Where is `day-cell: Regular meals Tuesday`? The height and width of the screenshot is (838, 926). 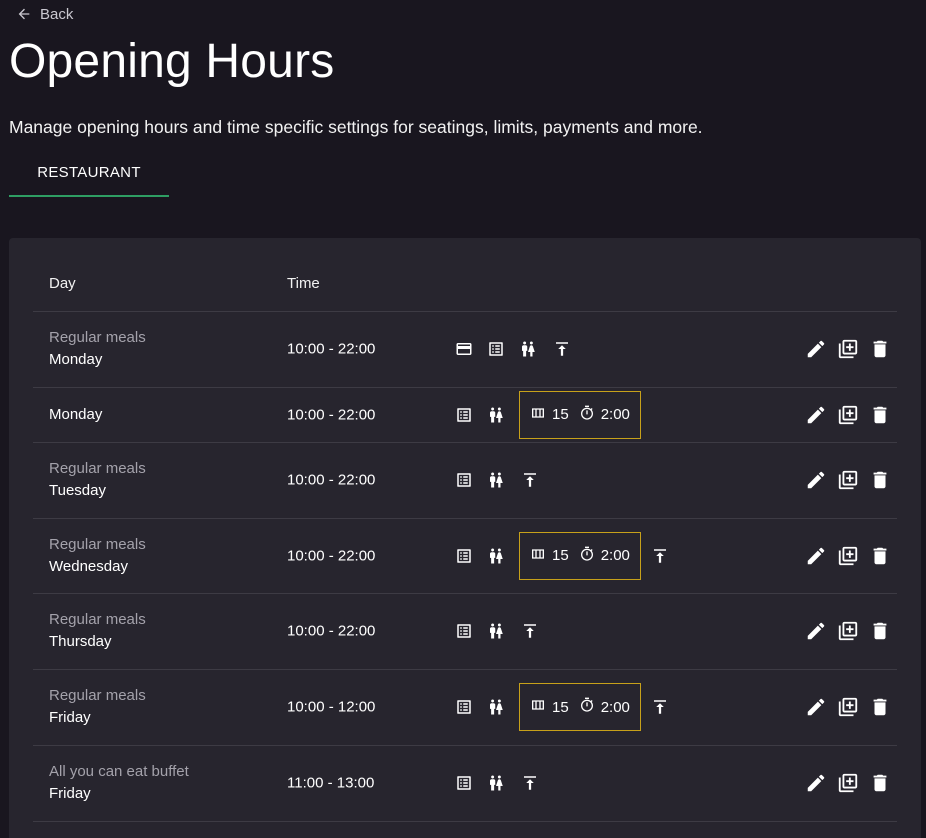
day-cell: Regular meals Tuesday is located at coordinates (97, 480).